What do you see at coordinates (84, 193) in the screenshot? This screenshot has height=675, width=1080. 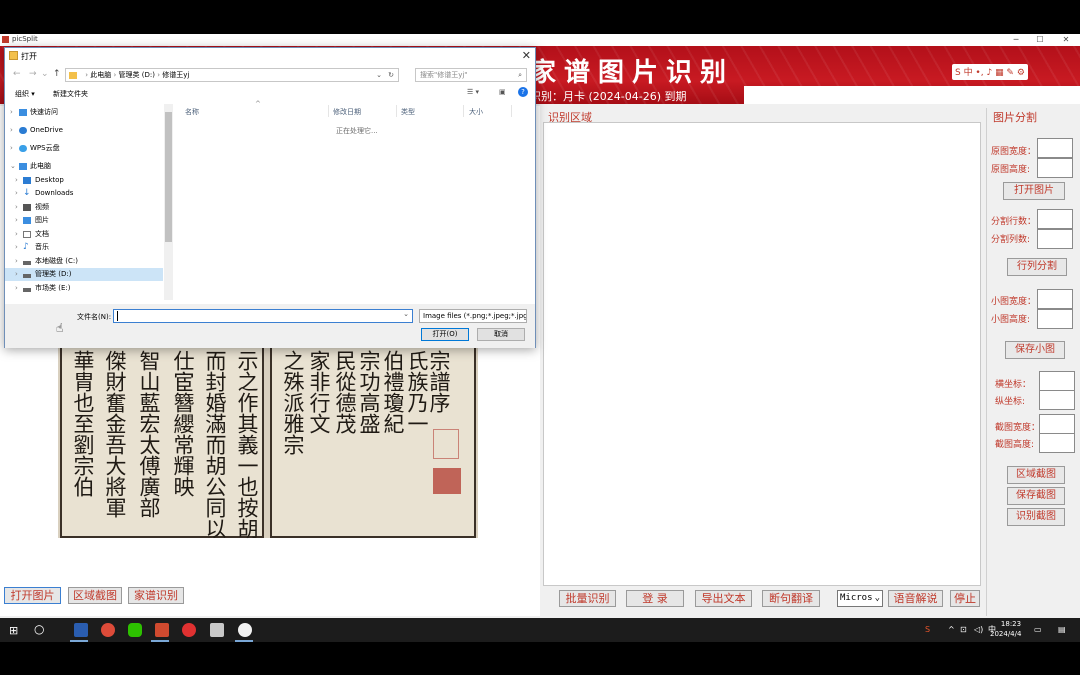 I see `nav-item-downloads: › ↓ Downloads` at bounding box center [84, 193].